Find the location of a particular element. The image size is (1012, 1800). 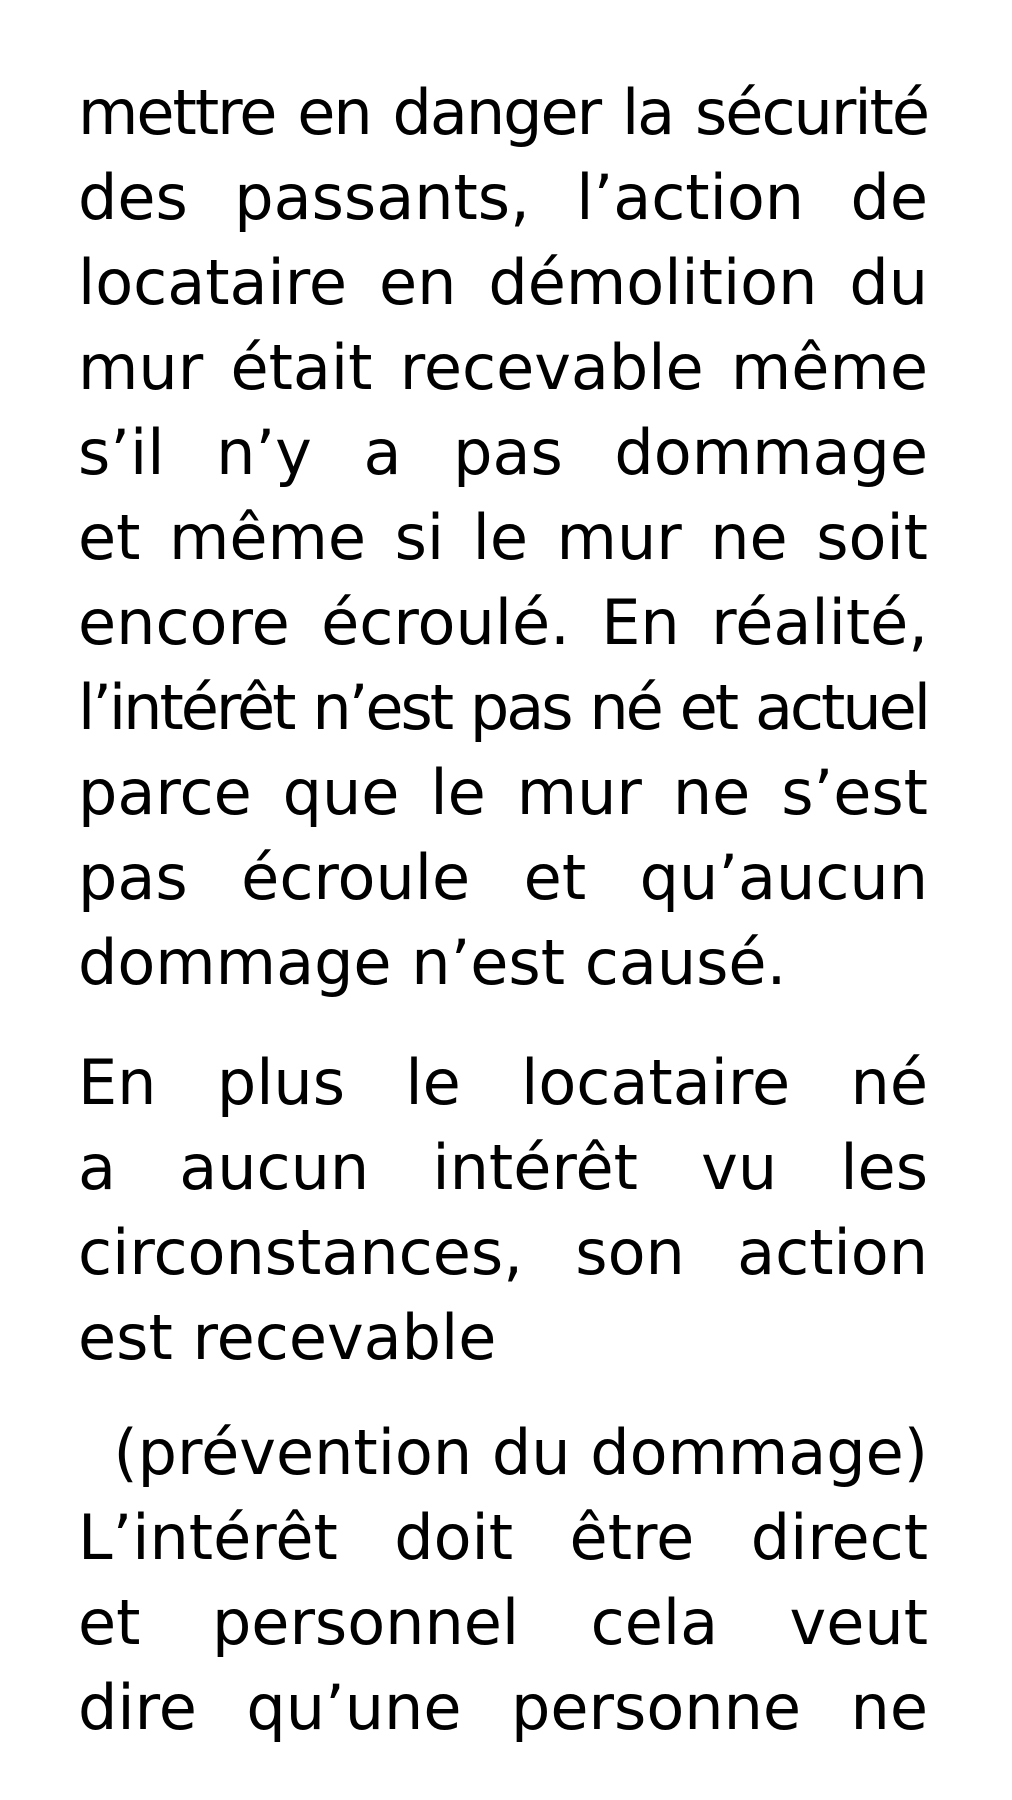

text-line: (prévention du dommage) is located at coordinates (520, 1452).